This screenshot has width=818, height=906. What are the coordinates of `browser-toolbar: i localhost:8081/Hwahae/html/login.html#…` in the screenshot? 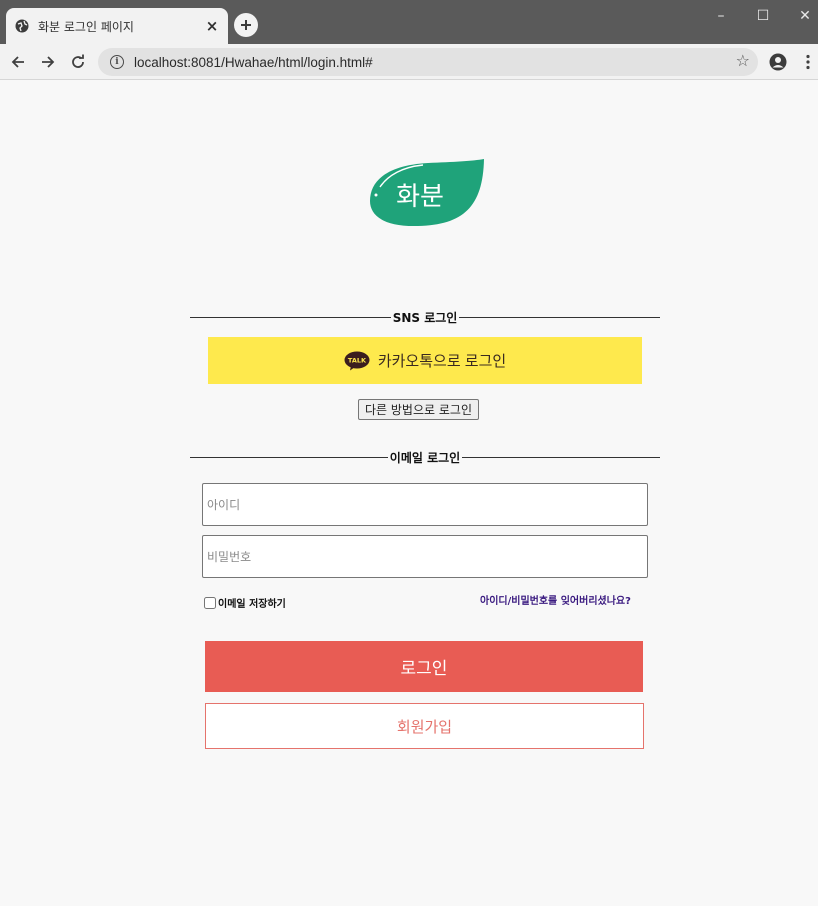 It's located at (409, 62).